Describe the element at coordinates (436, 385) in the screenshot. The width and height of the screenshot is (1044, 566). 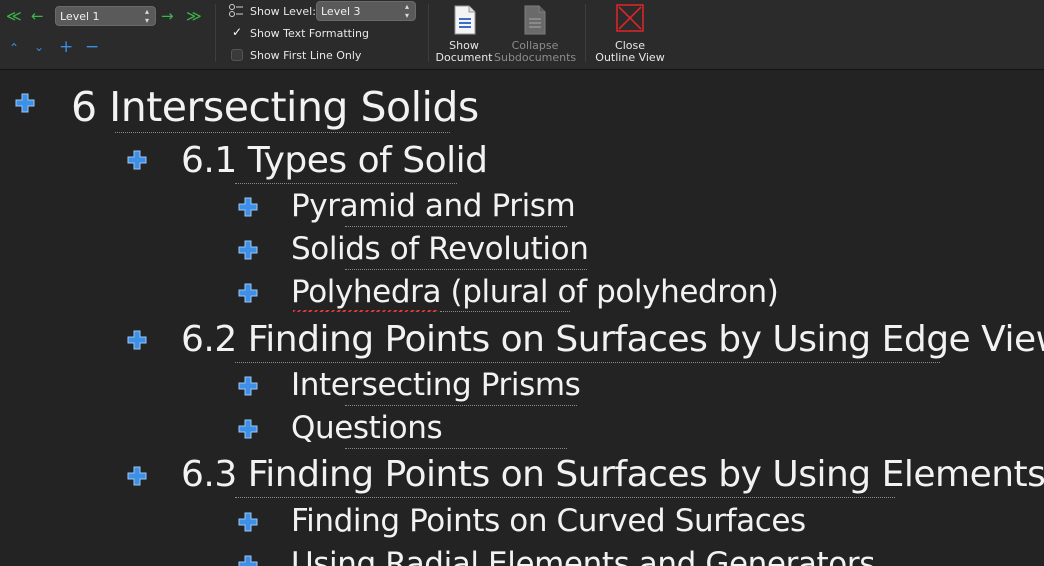
I see `outline-heading-level-3: Intersecting Prisms` at that location.